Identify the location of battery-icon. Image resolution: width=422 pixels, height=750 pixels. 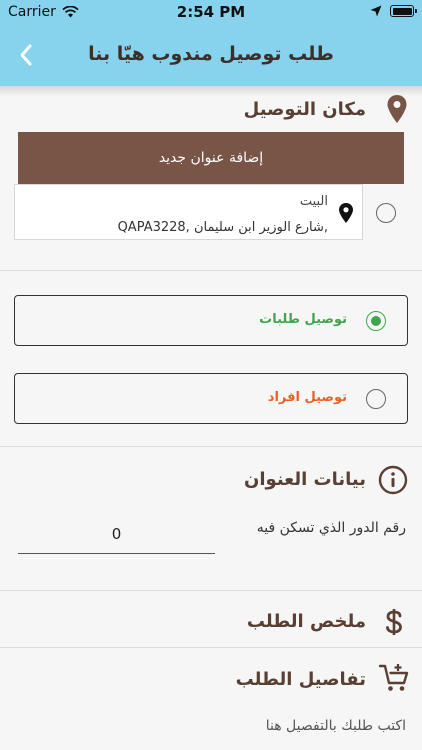
(403, 11).